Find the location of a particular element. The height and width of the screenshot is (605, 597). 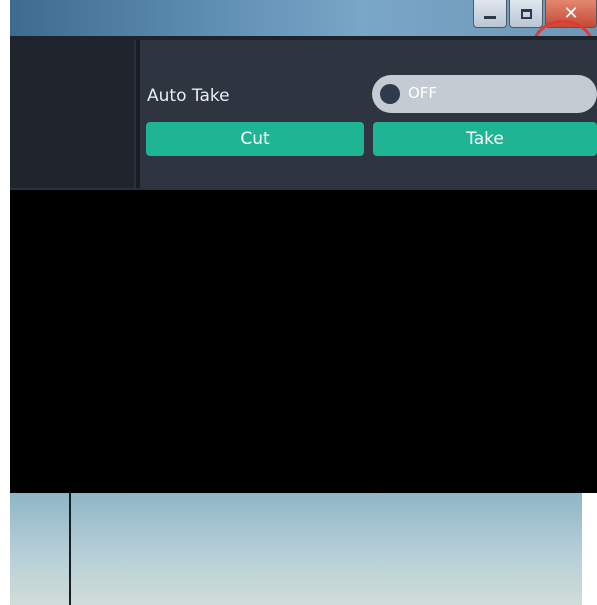

preview-edge is located at coordinates (589, 549).